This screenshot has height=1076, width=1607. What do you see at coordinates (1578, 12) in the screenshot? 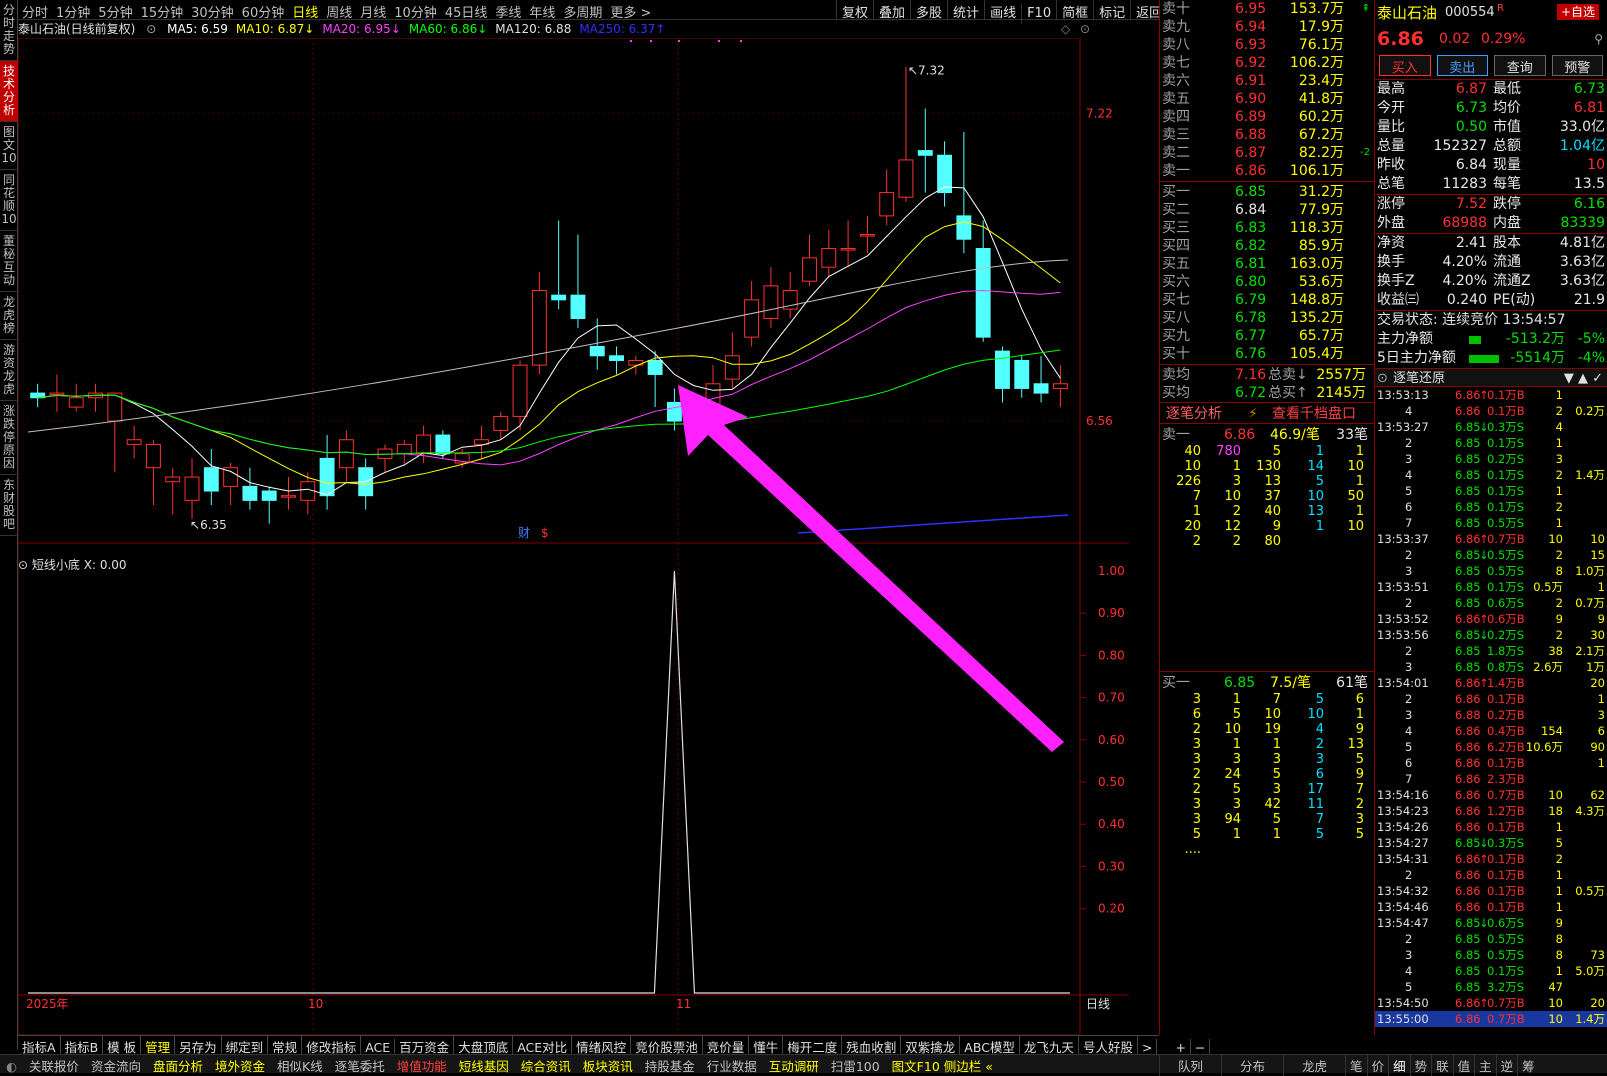
I see `add-favorite-button: +自选` at bounding box center [1578, 12].